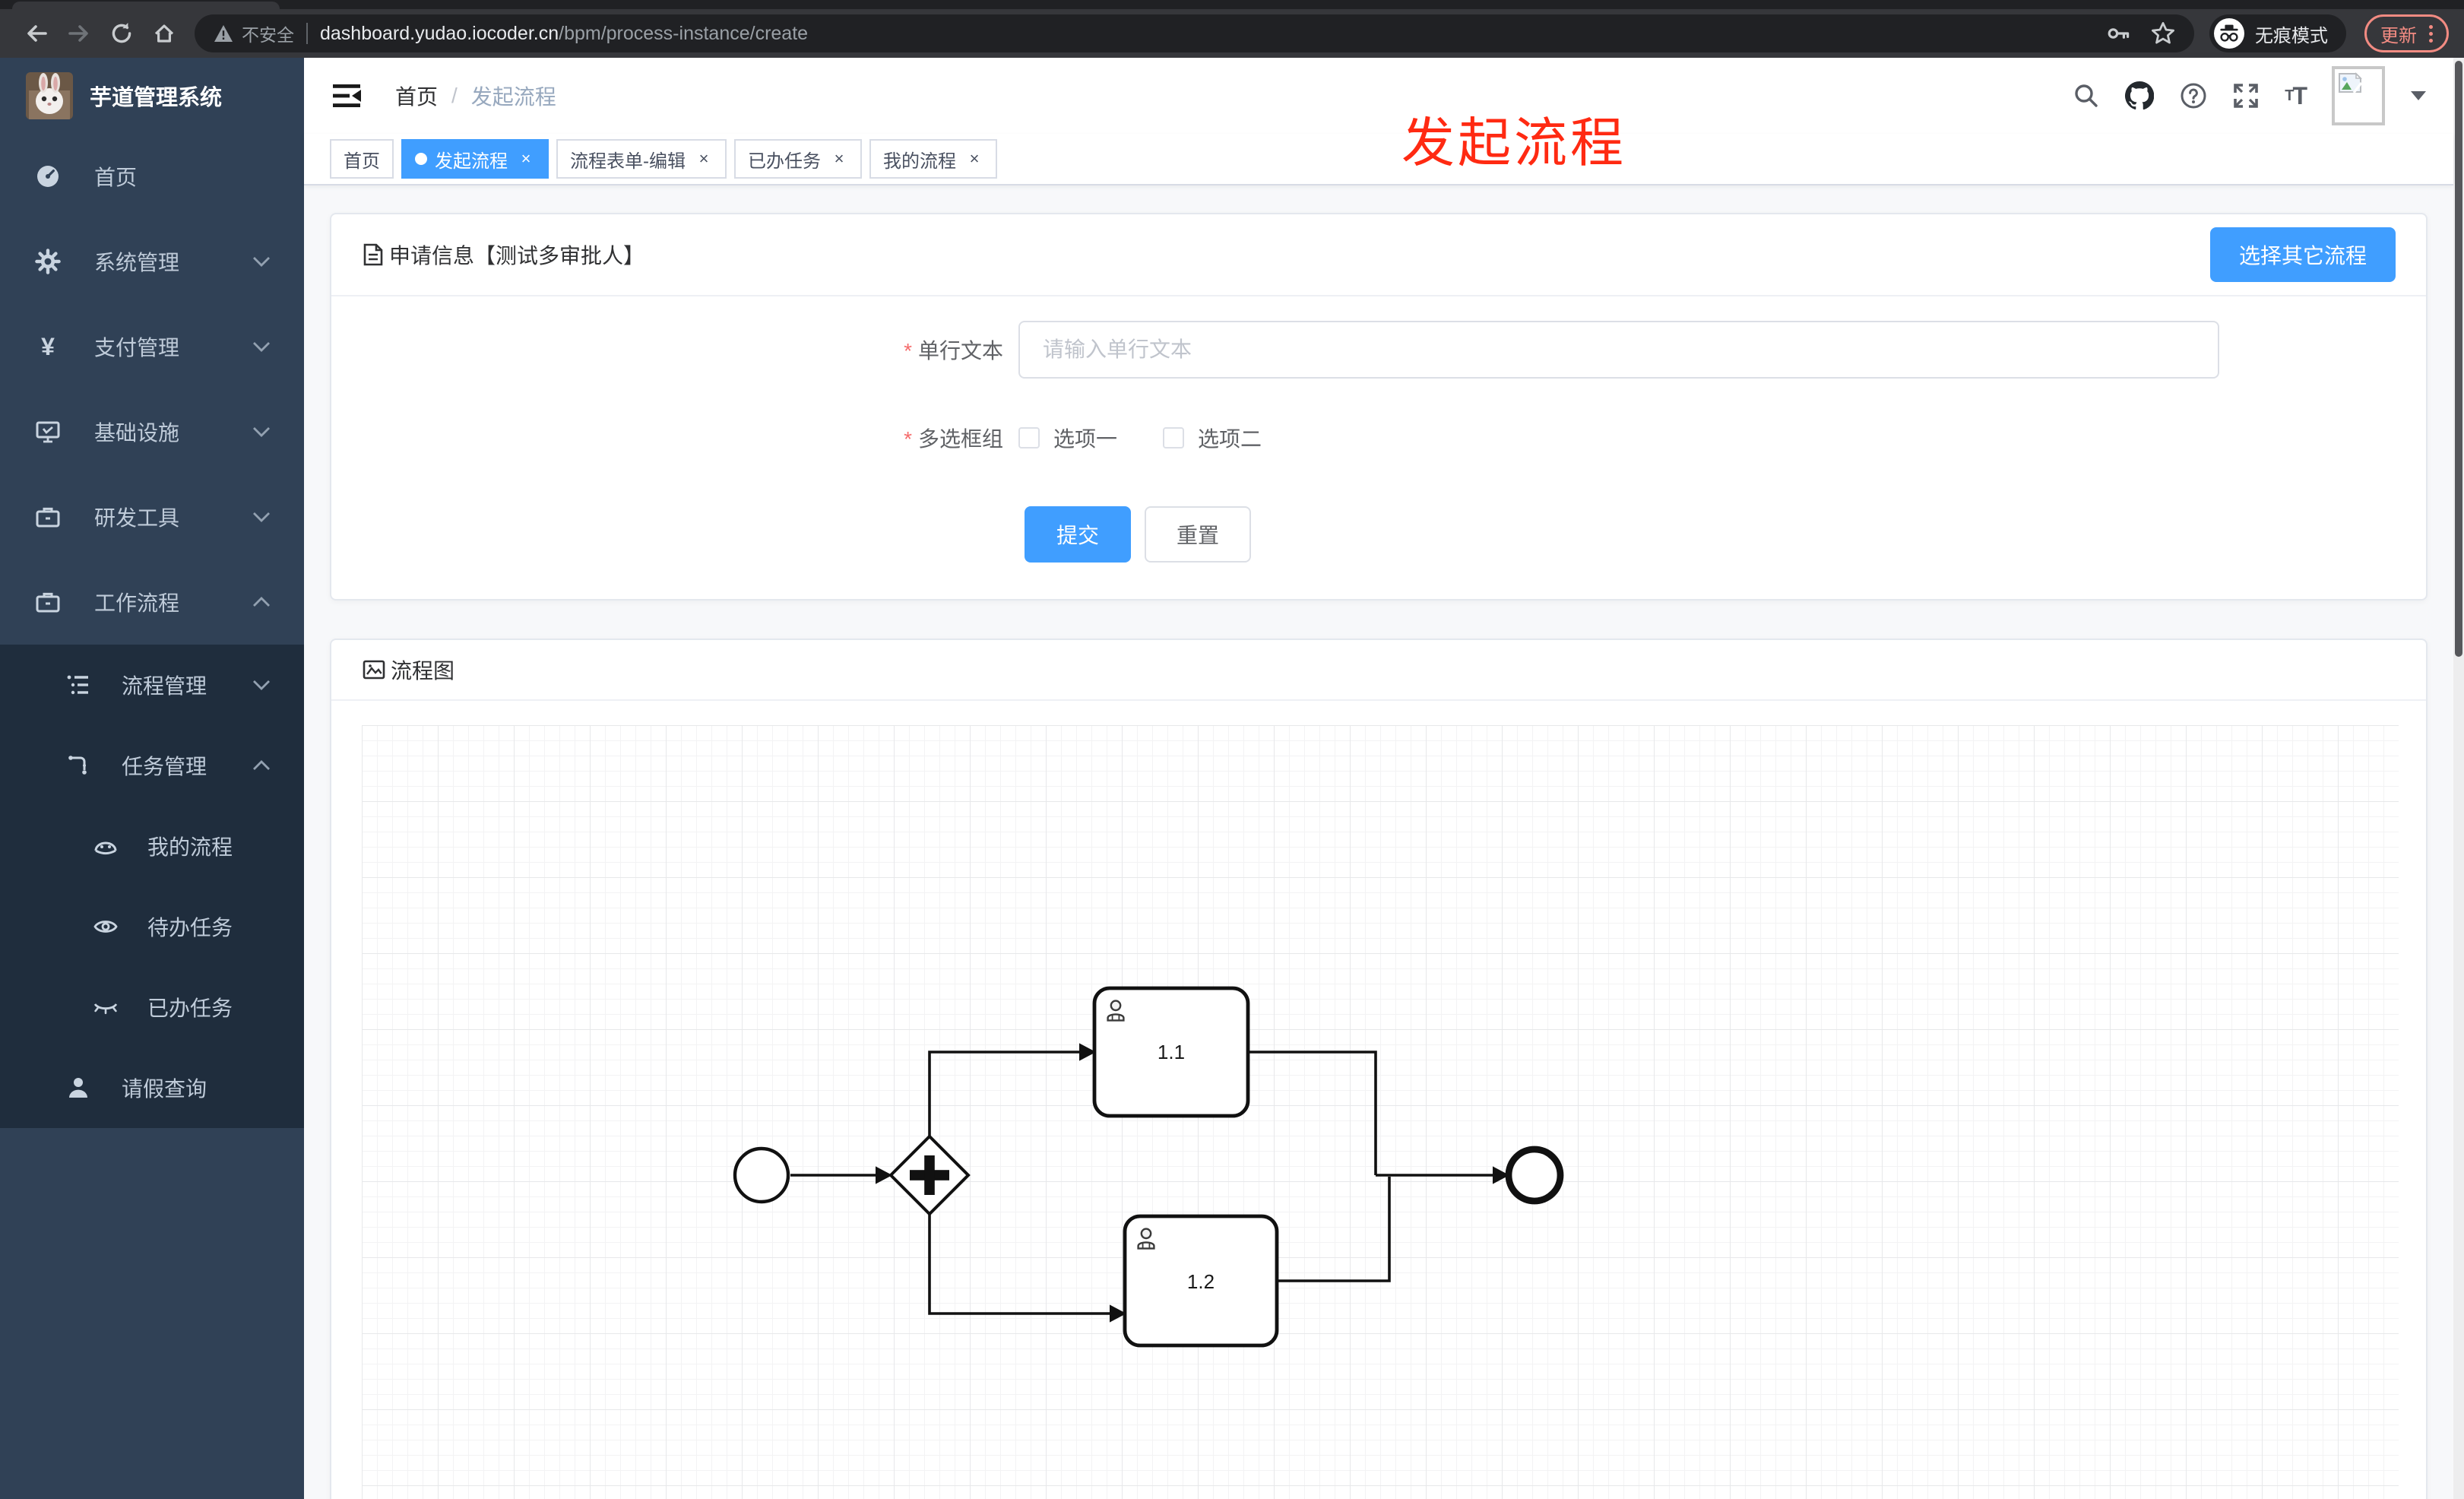 The height and width of the screenshot is (1499, 2464). Describe the element at coordinates (362, 159) in the screenshot. I see `tag-tab-home: 首页` at that location.